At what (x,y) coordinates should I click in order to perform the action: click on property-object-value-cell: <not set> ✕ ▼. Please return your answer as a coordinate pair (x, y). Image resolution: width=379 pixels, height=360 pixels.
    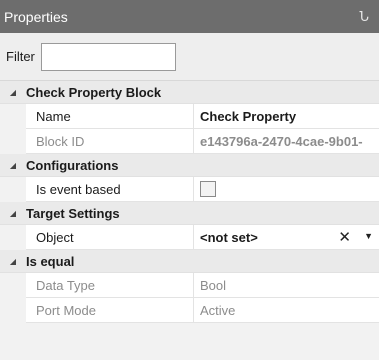
    Looking at the image, I should click on (286, 237).